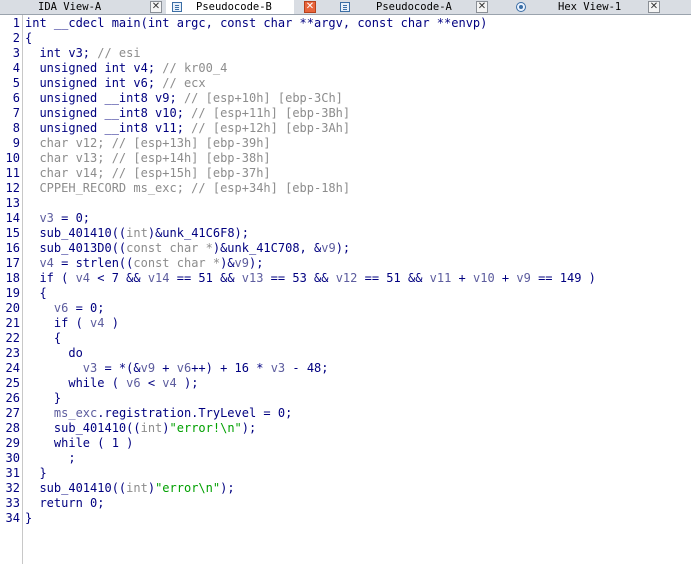 Image resolution: width=691 pixels, height=564 pixels. Describe the element at coordinates (345, 68) in the screenshot. I see `code-line: 4 unsigned int v4; // kr00_4` at that location.